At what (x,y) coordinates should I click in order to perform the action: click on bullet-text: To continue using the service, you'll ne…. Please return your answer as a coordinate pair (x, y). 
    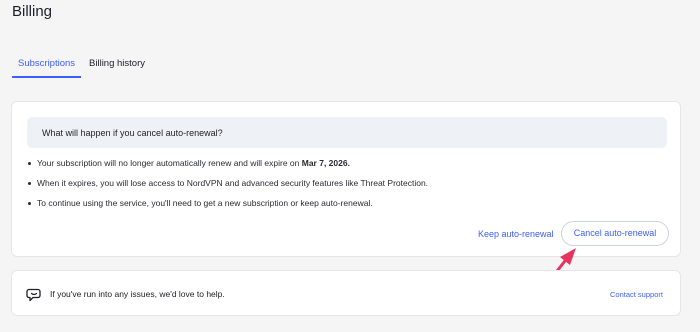
    Looking at the image, I should click on (205, 203).